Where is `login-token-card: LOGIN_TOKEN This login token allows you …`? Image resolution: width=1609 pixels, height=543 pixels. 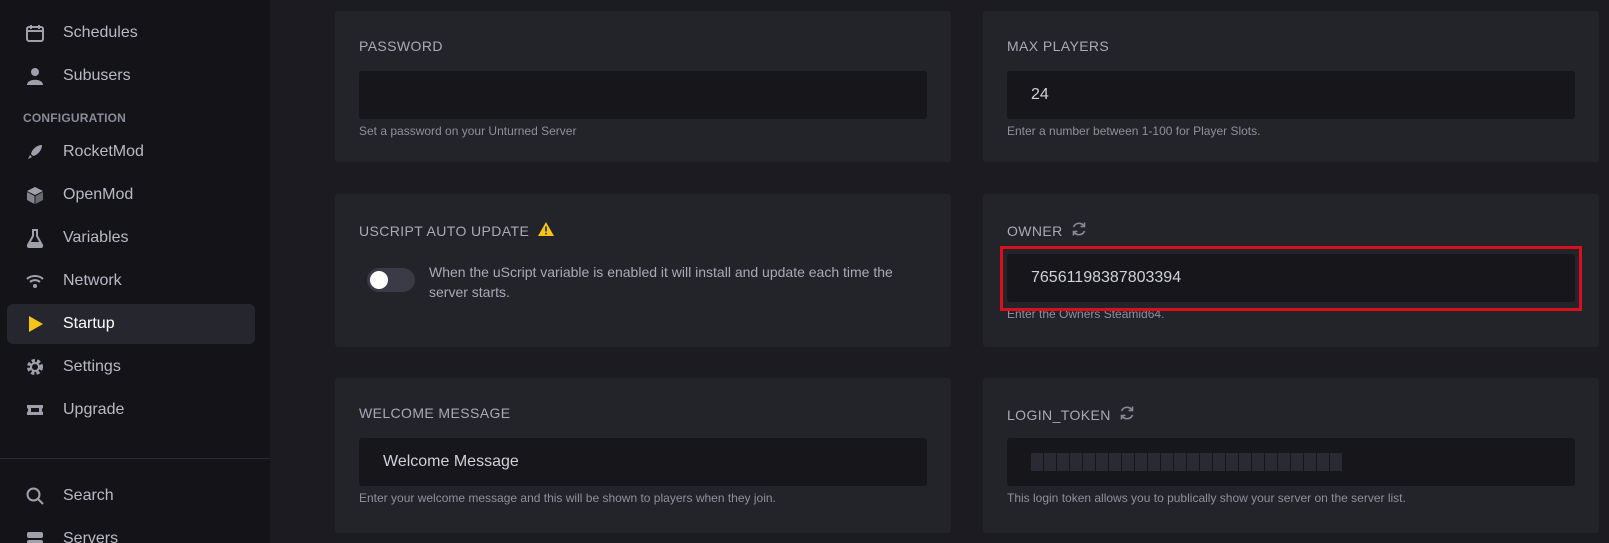 login-token-card: LOGIN_TOKEN This login token allows you … is located at coordinates (1291, 455).